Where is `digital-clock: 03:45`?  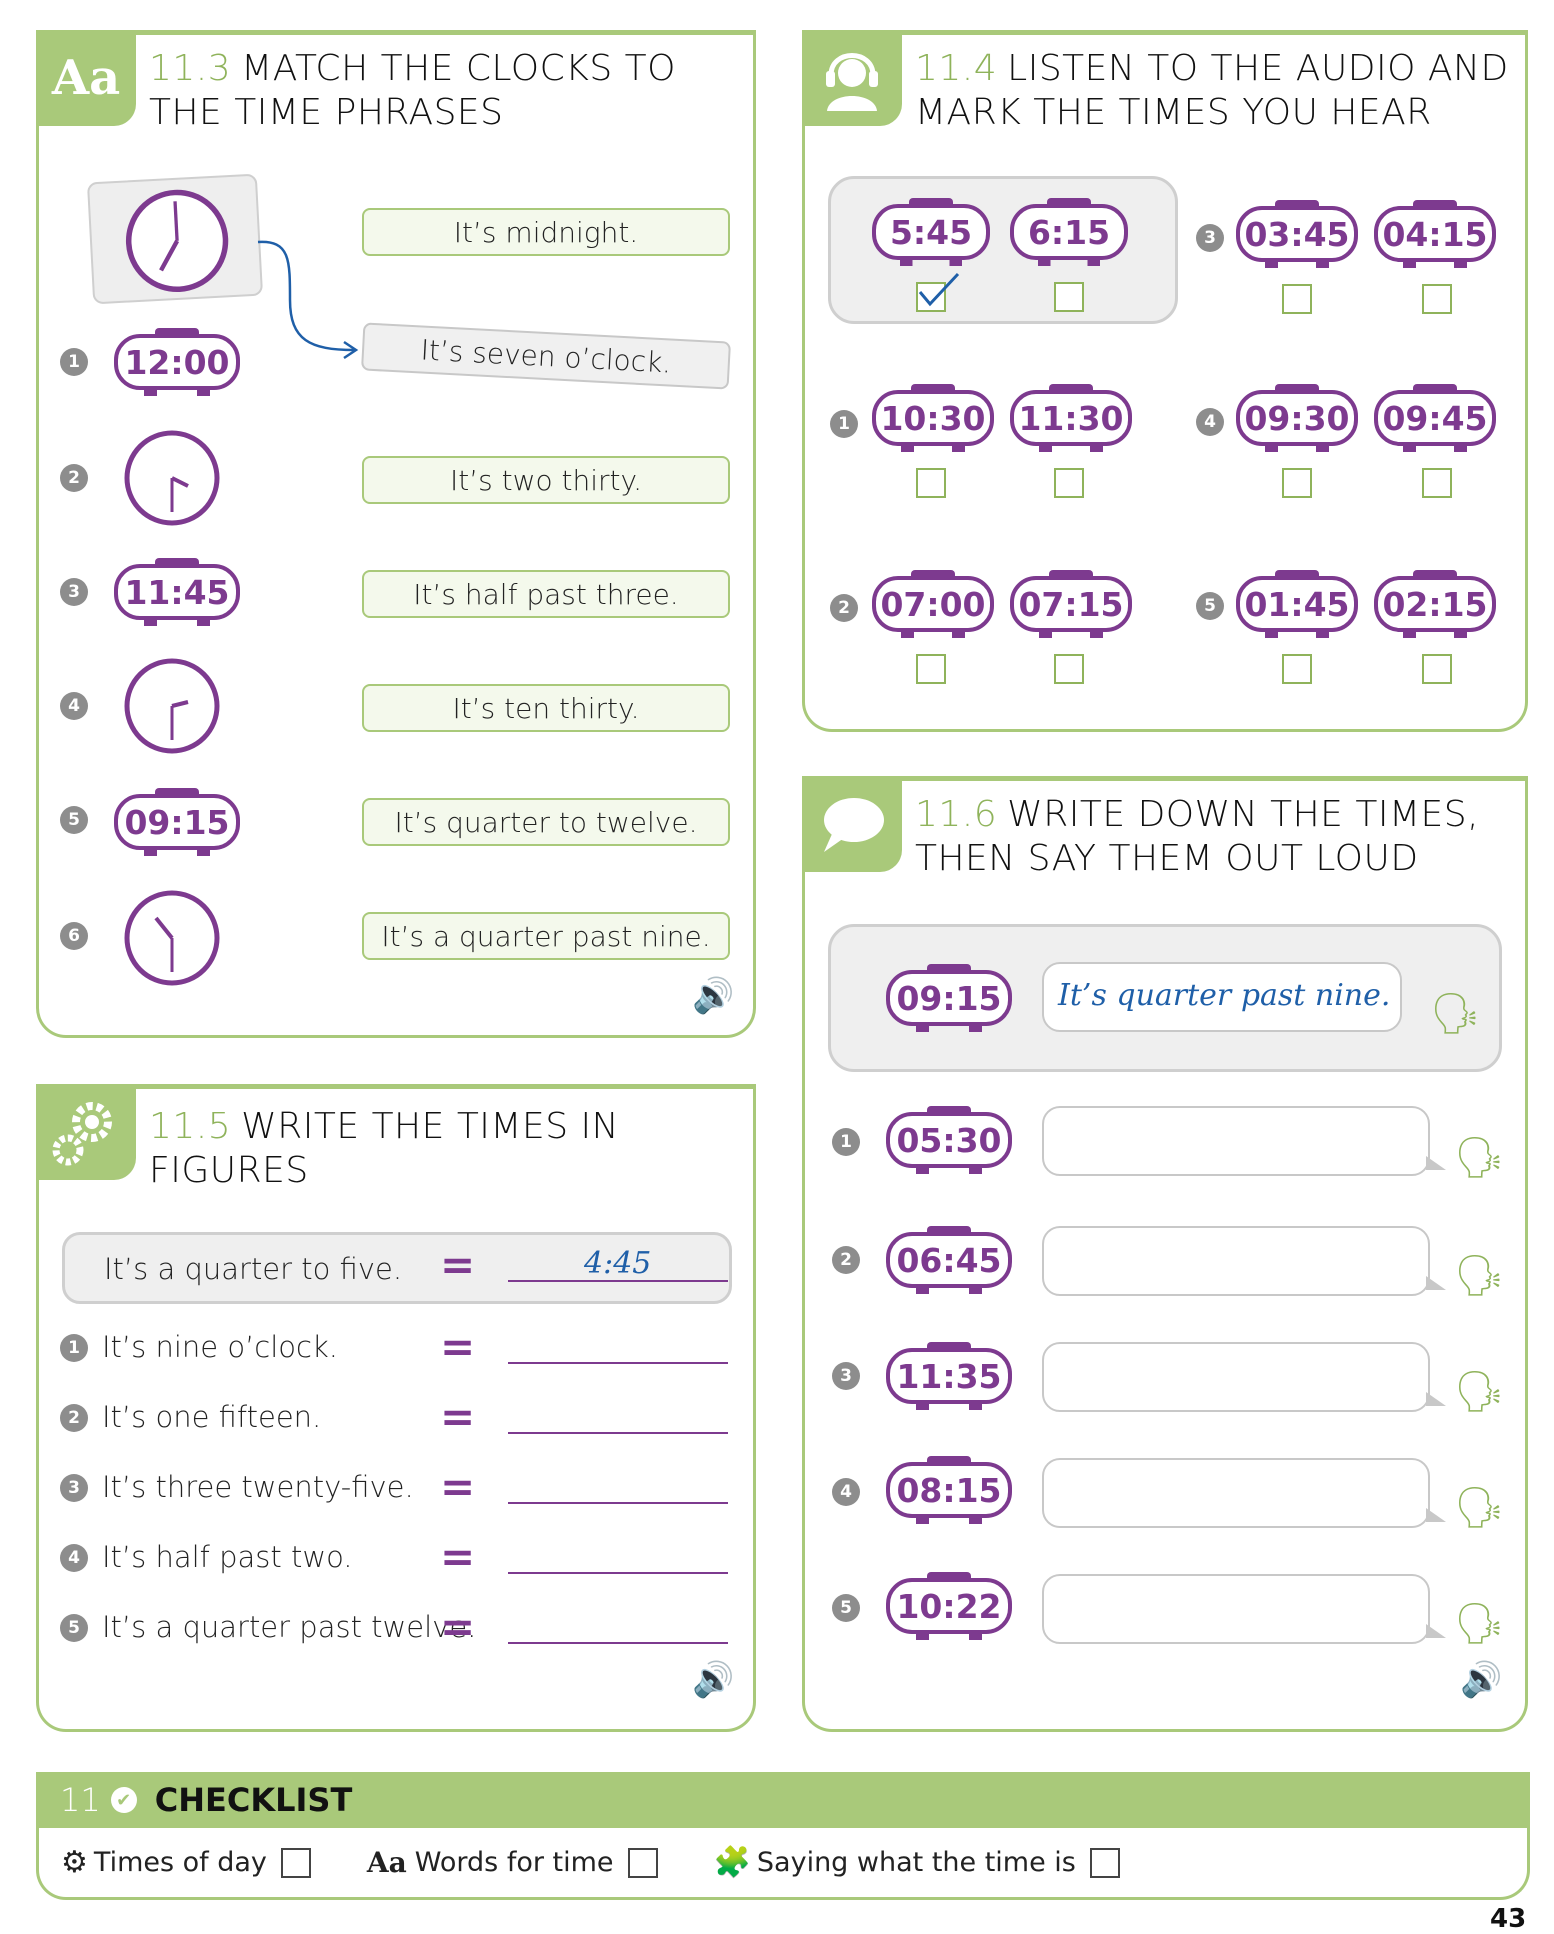 digital-clock: 03:45 is located at coordinates (1297, 234).